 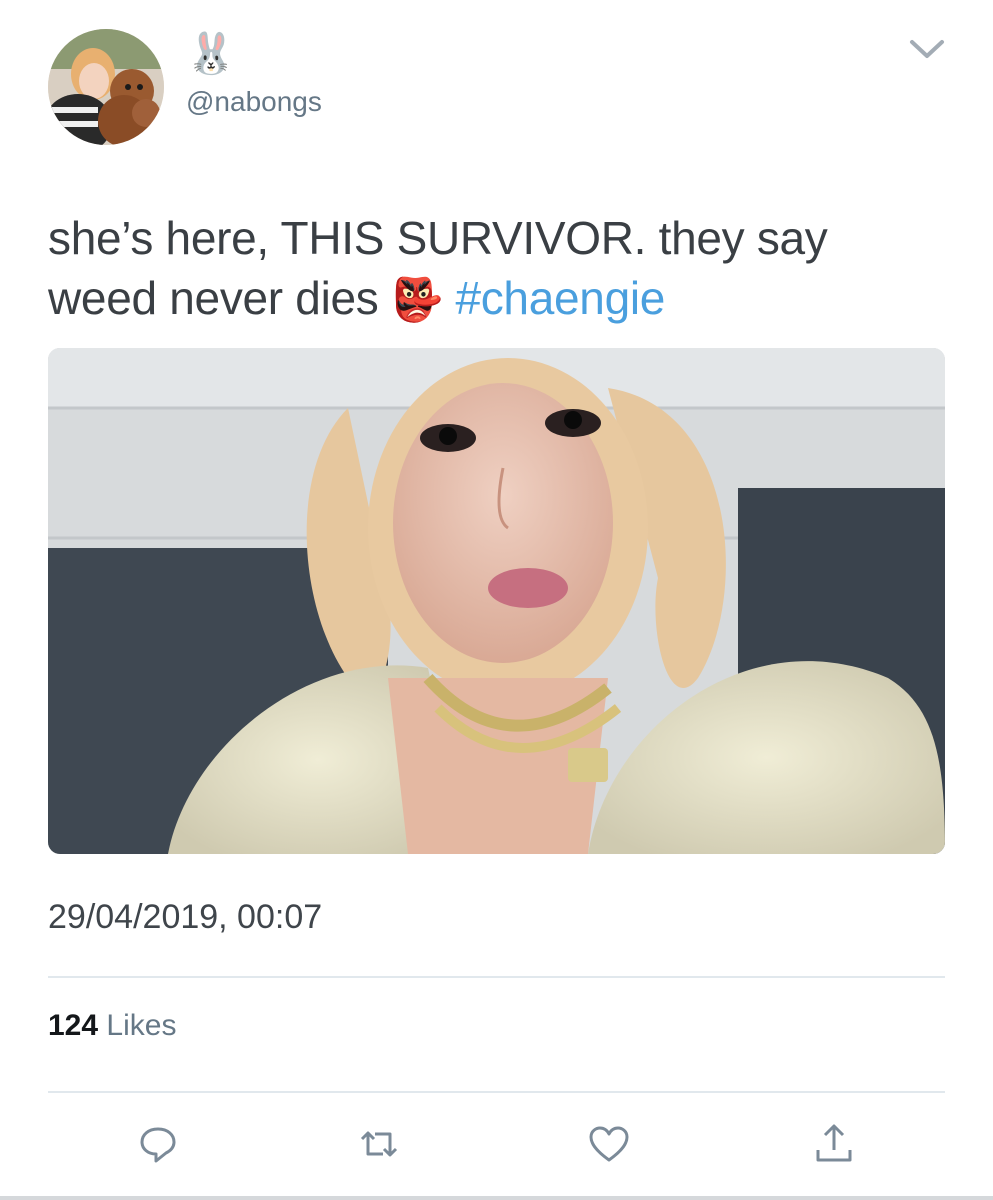 I want to click on like-button, so click(x=609, y=1144).